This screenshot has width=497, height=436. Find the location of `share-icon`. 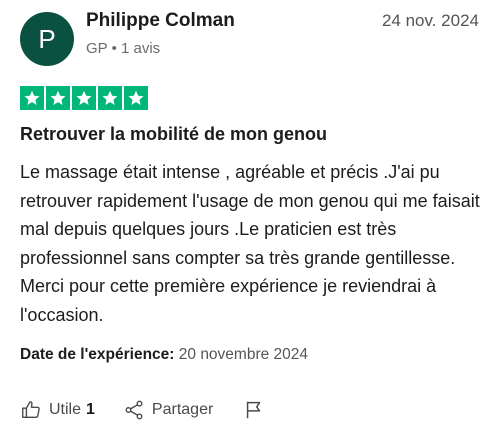

share-icon is located at coordinates (134, 410).